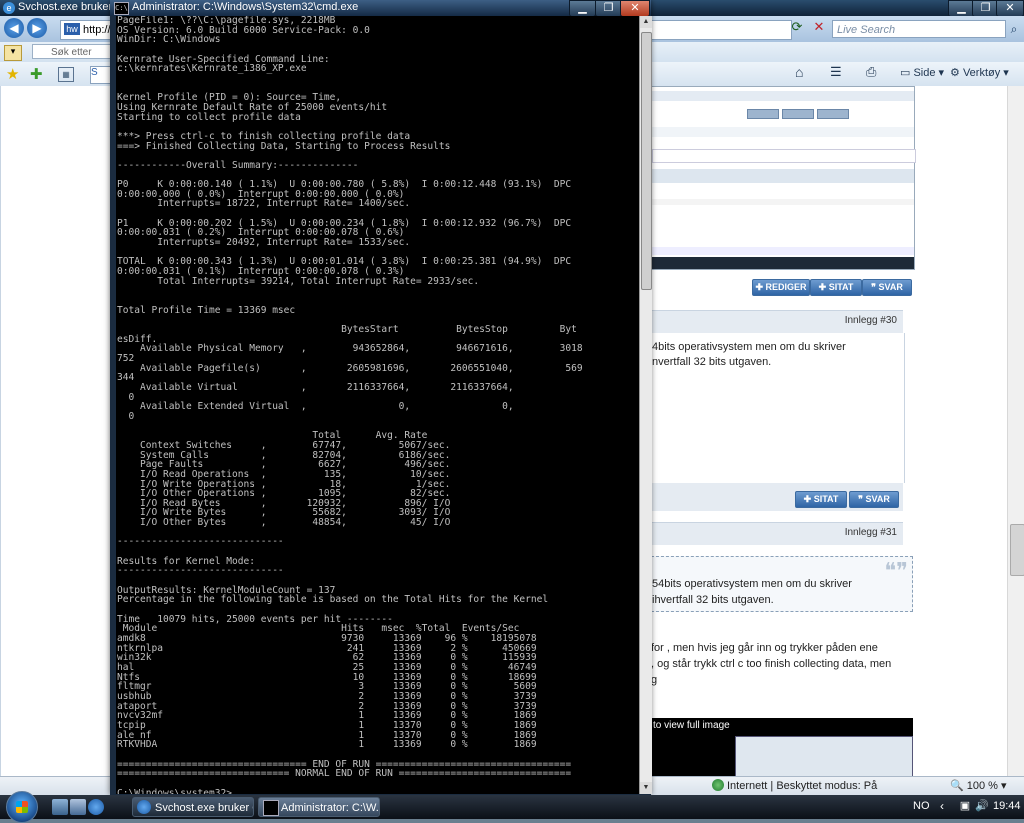 The width and height of the screenshot is (1024, 823). I want to click on favorites-bar-icon: ▾, so click(13, 53).